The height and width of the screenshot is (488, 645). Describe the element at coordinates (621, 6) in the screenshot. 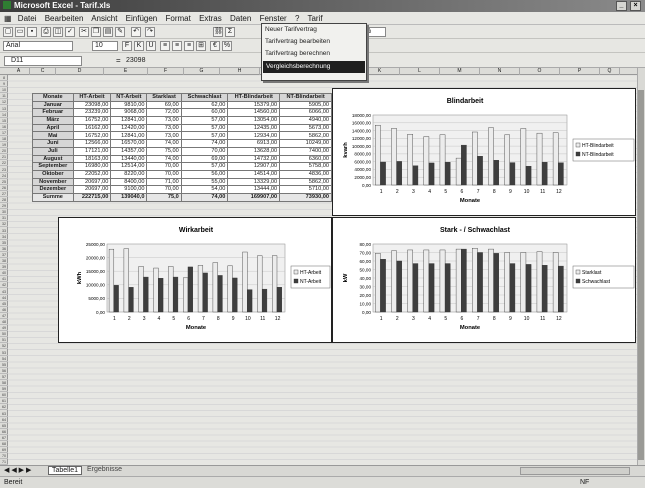

I see `minimize-button: _` at that location.